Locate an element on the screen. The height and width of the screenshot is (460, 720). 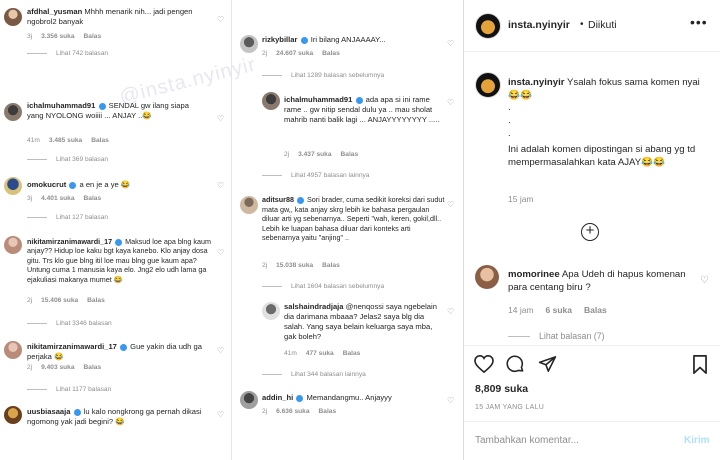
comment-meta: 41m 477 suka Balas is located at coordinates (322, 353).